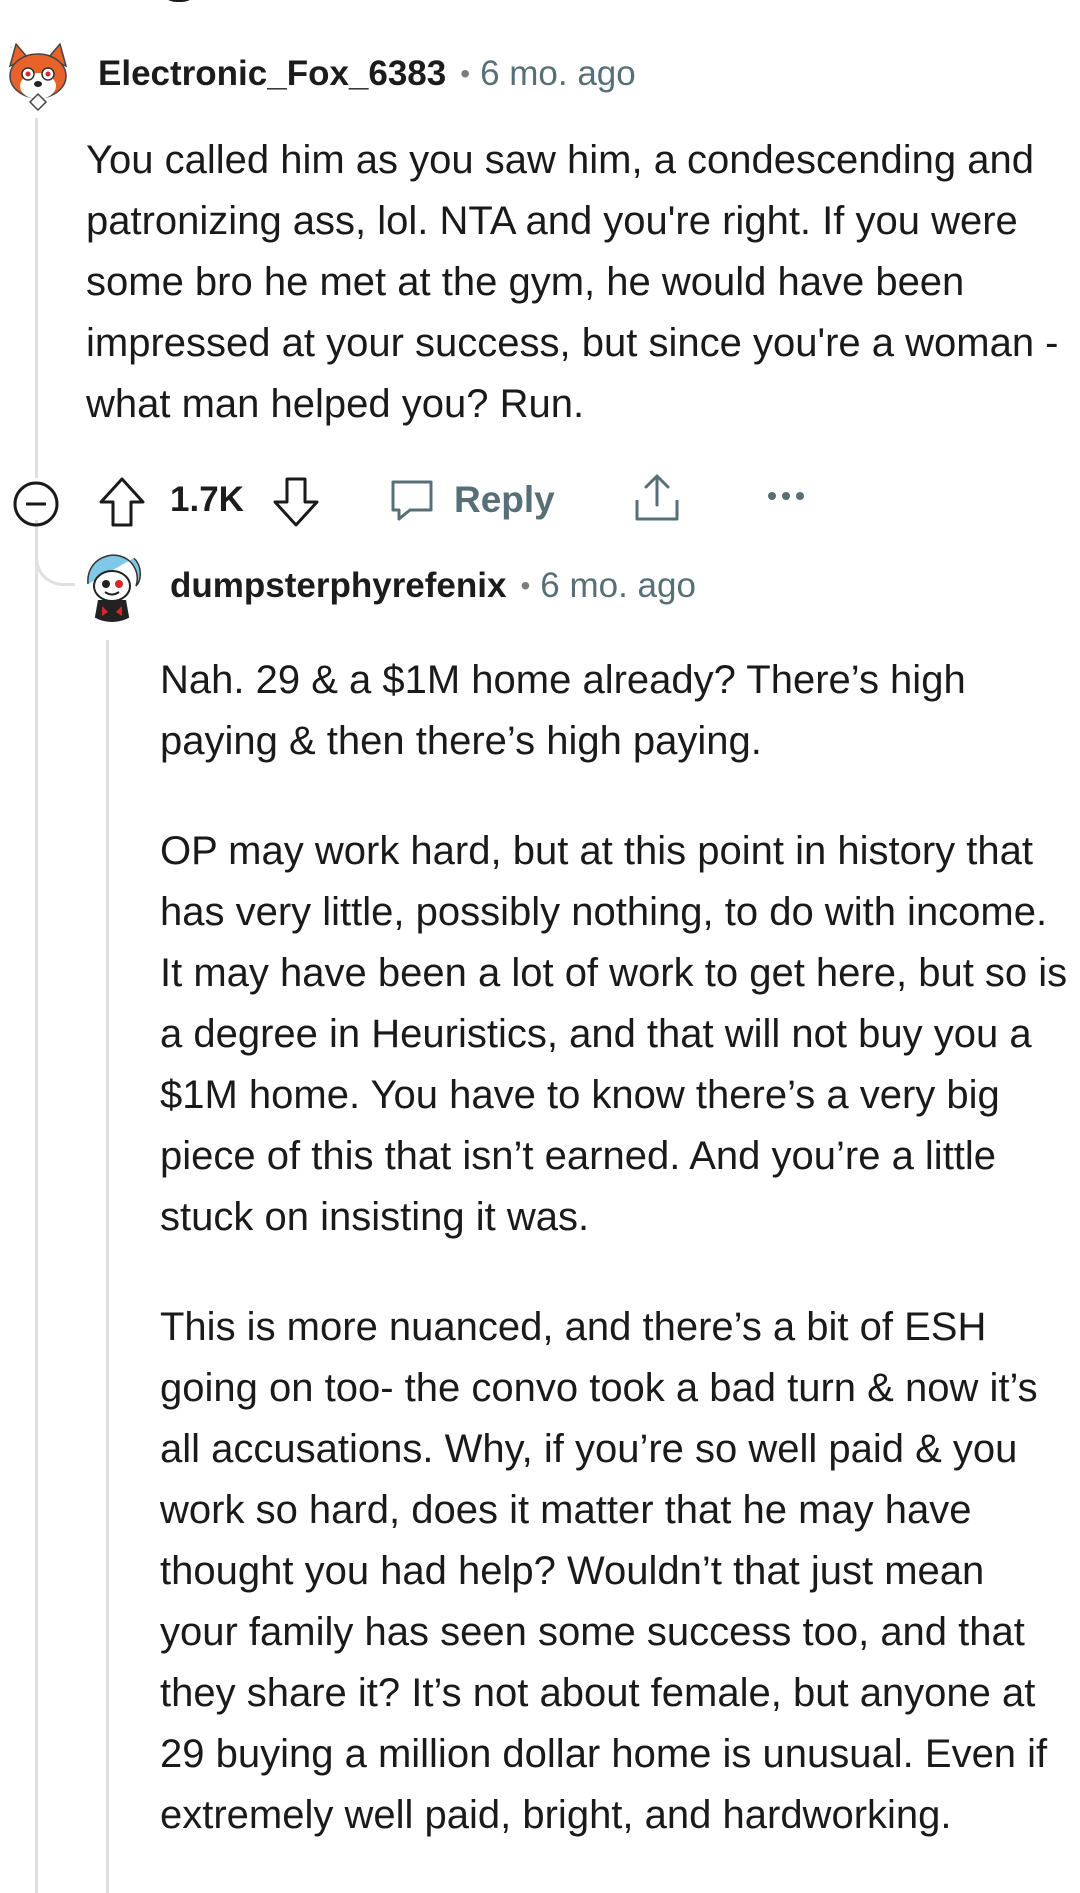  What do you see at coordinates (504, 499) in the screenshot?
I see `reply-label: Reply` at bounding box center [504, 499].